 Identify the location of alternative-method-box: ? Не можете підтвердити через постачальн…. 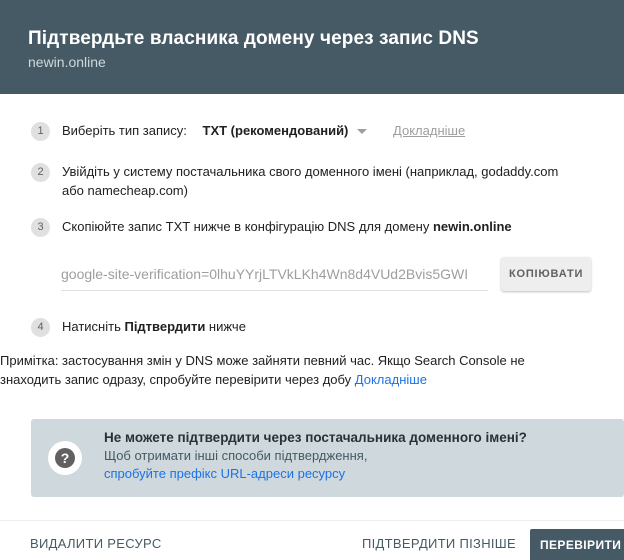
(327, 458).